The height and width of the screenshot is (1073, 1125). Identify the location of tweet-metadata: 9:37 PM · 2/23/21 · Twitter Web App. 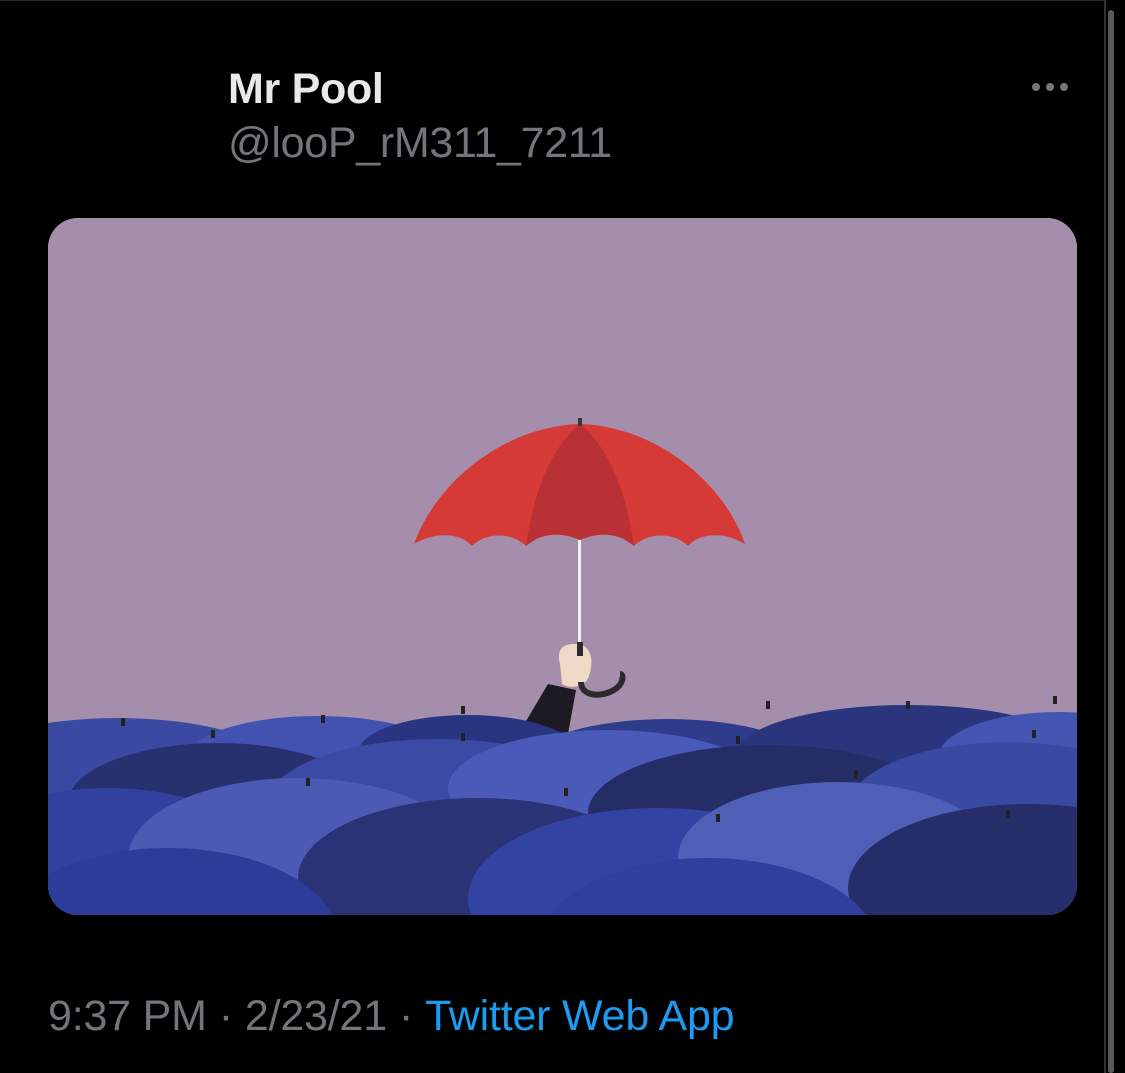
(391, 1016).